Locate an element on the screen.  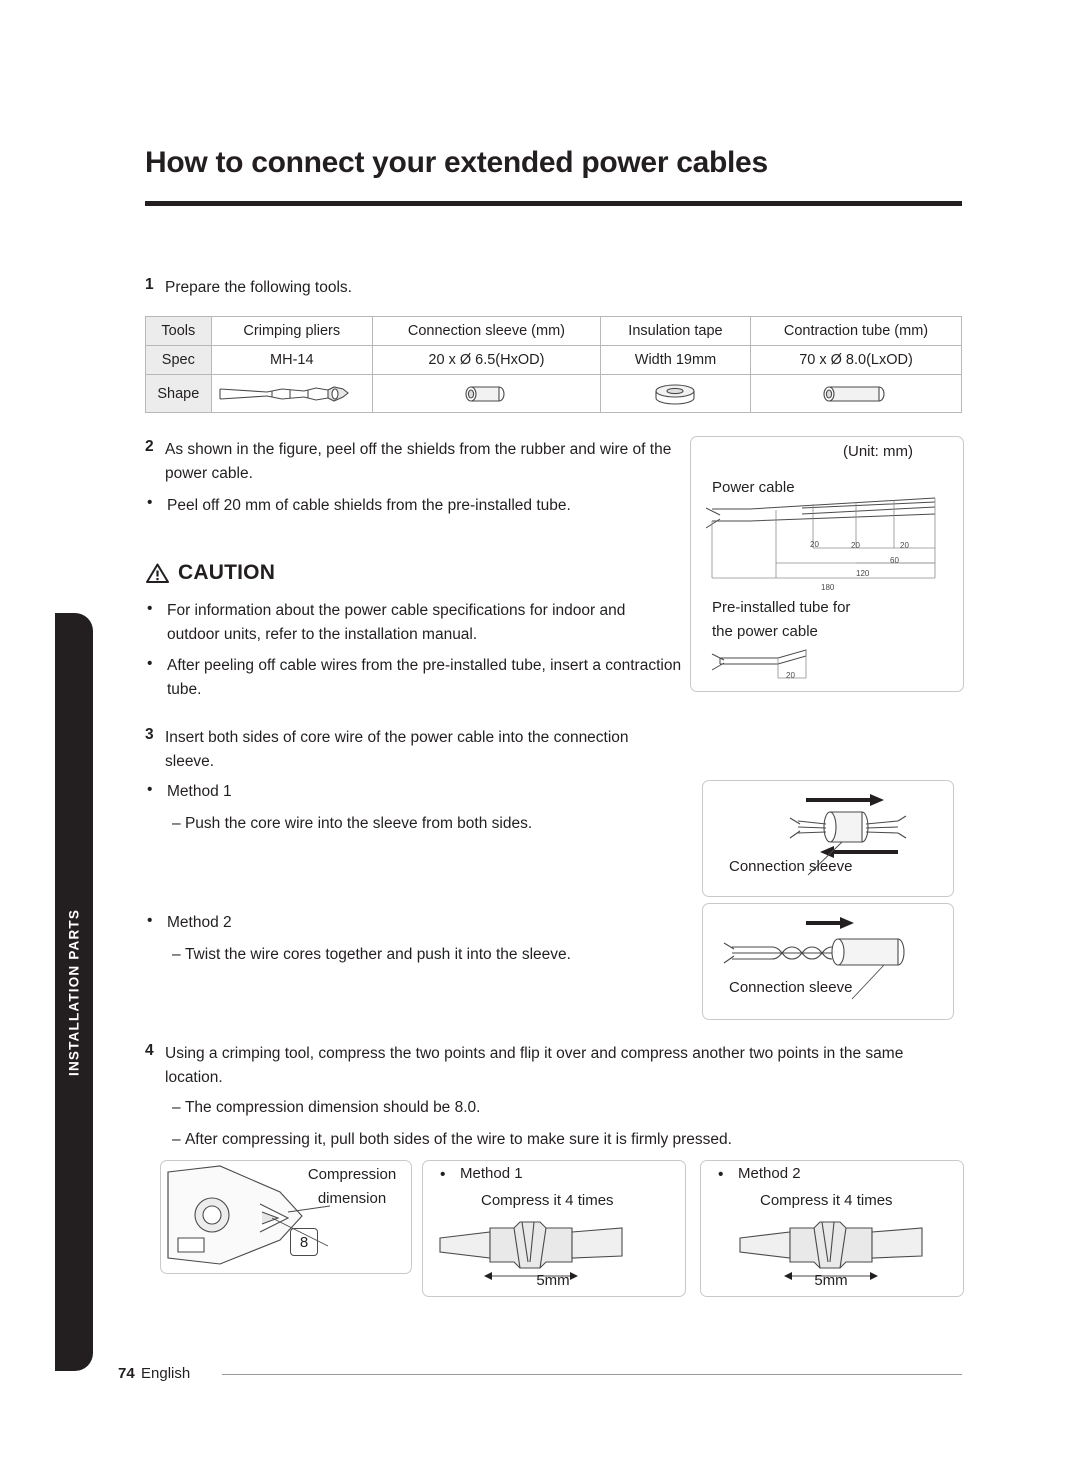
table-header-tools: Tools is located at coordinates (178, 331).